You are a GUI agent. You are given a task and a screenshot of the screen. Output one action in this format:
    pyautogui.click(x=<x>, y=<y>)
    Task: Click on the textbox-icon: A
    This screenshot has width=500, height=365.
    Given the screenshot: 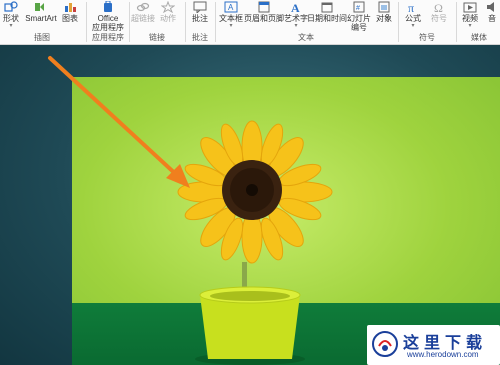 What is the action you would take?
    pyautogui.click(x=231, y=7)
    